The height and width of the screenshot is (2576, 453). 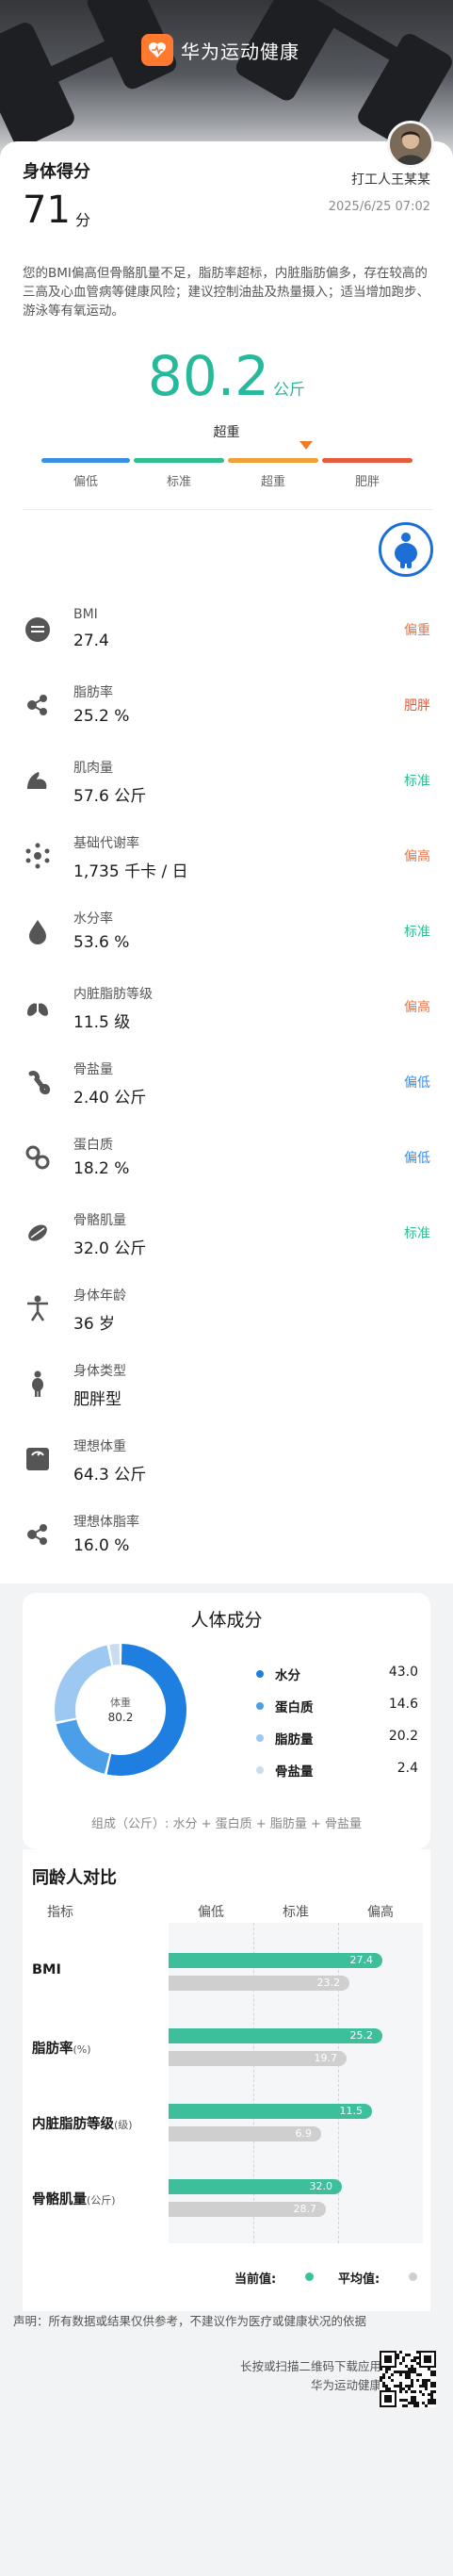 What do you see at coordinates (38, 856) in the screenshot?
I see `metabolism-icon` at bounding box center [38, 856].